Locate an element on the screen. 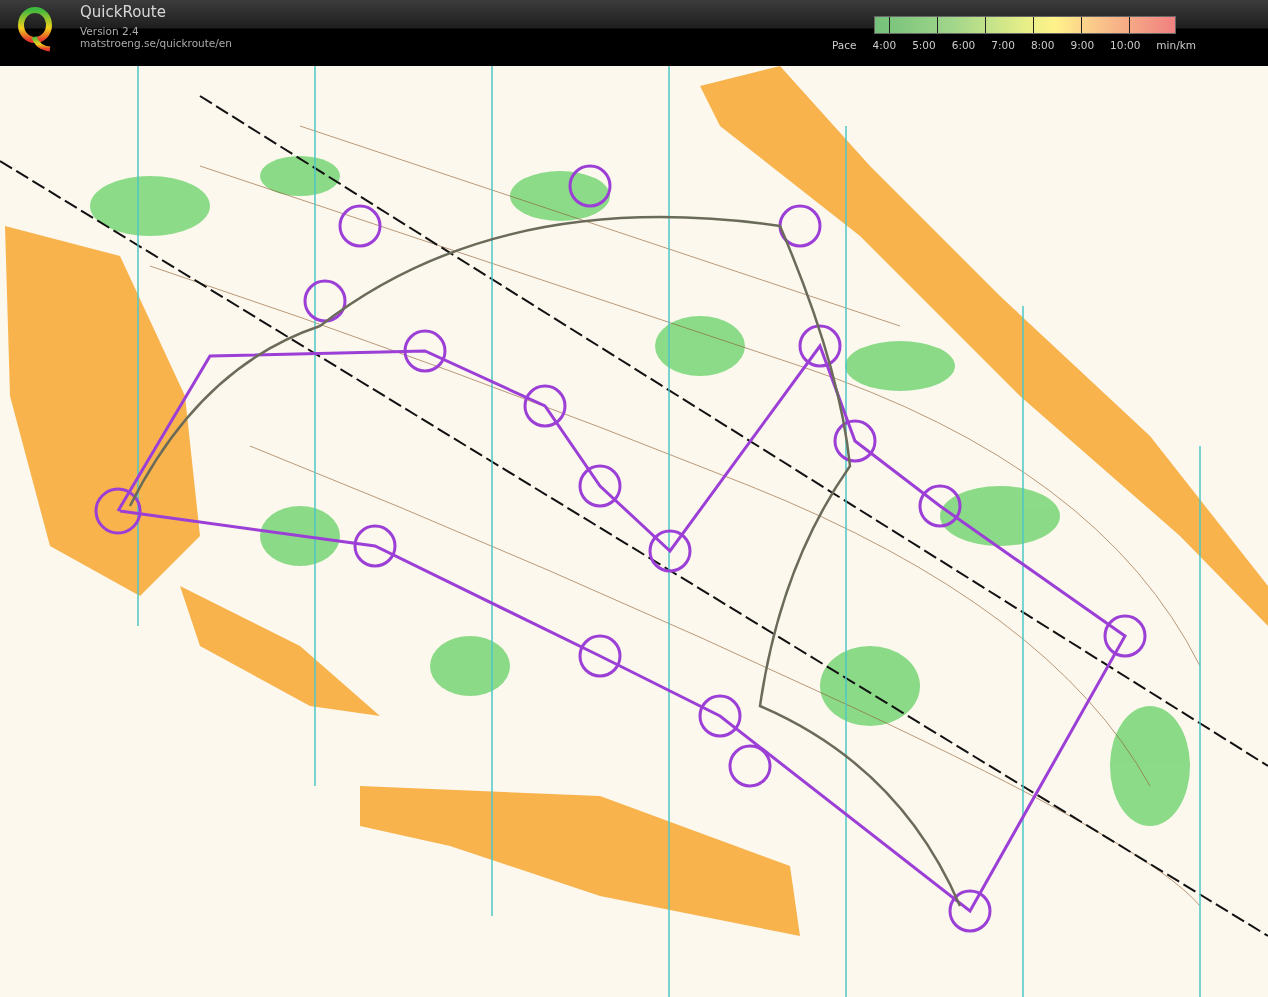 This screenshot has width=1268, height=997. pace-tick-label: 9:00 is located at coordinates (1082, 45).